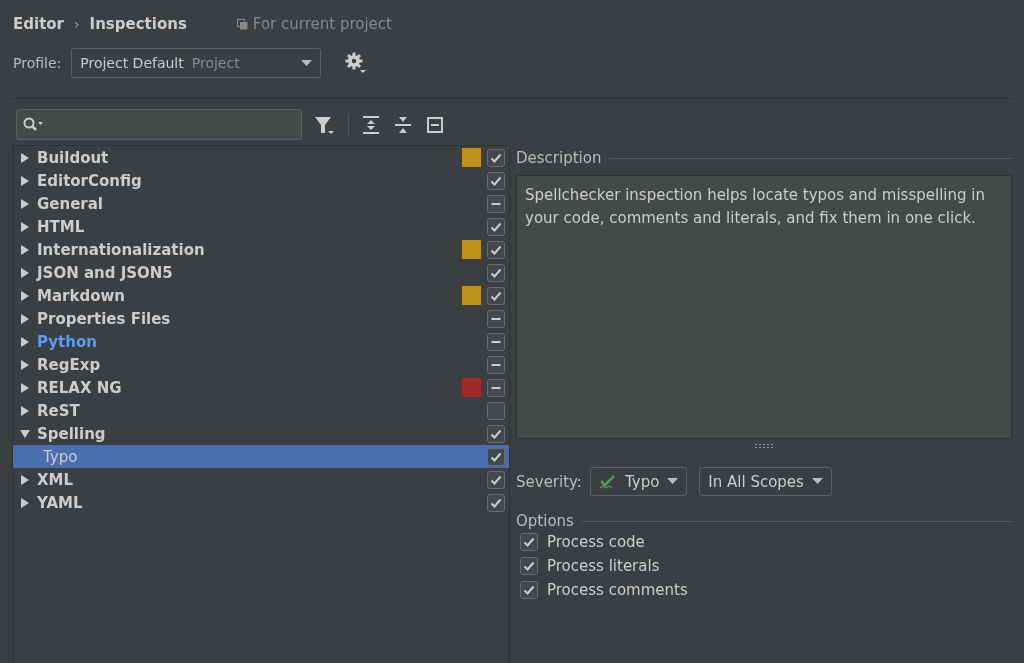  I want to click on tree-label: RELAX NG, so click(80, 387).